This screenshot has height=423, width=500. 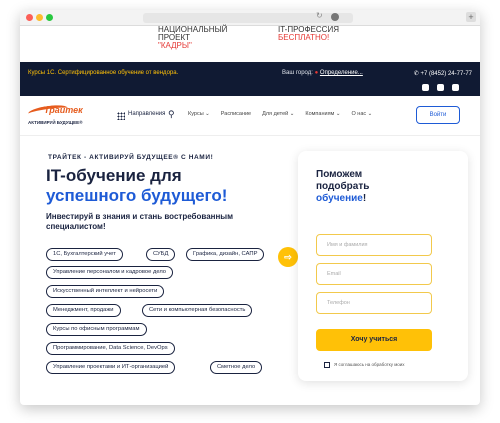 What do you see at coordinates (199, 114) in the screenshot?
I see `nav-item-courses: Курсы ⌄` at bounding box center [199, 114].